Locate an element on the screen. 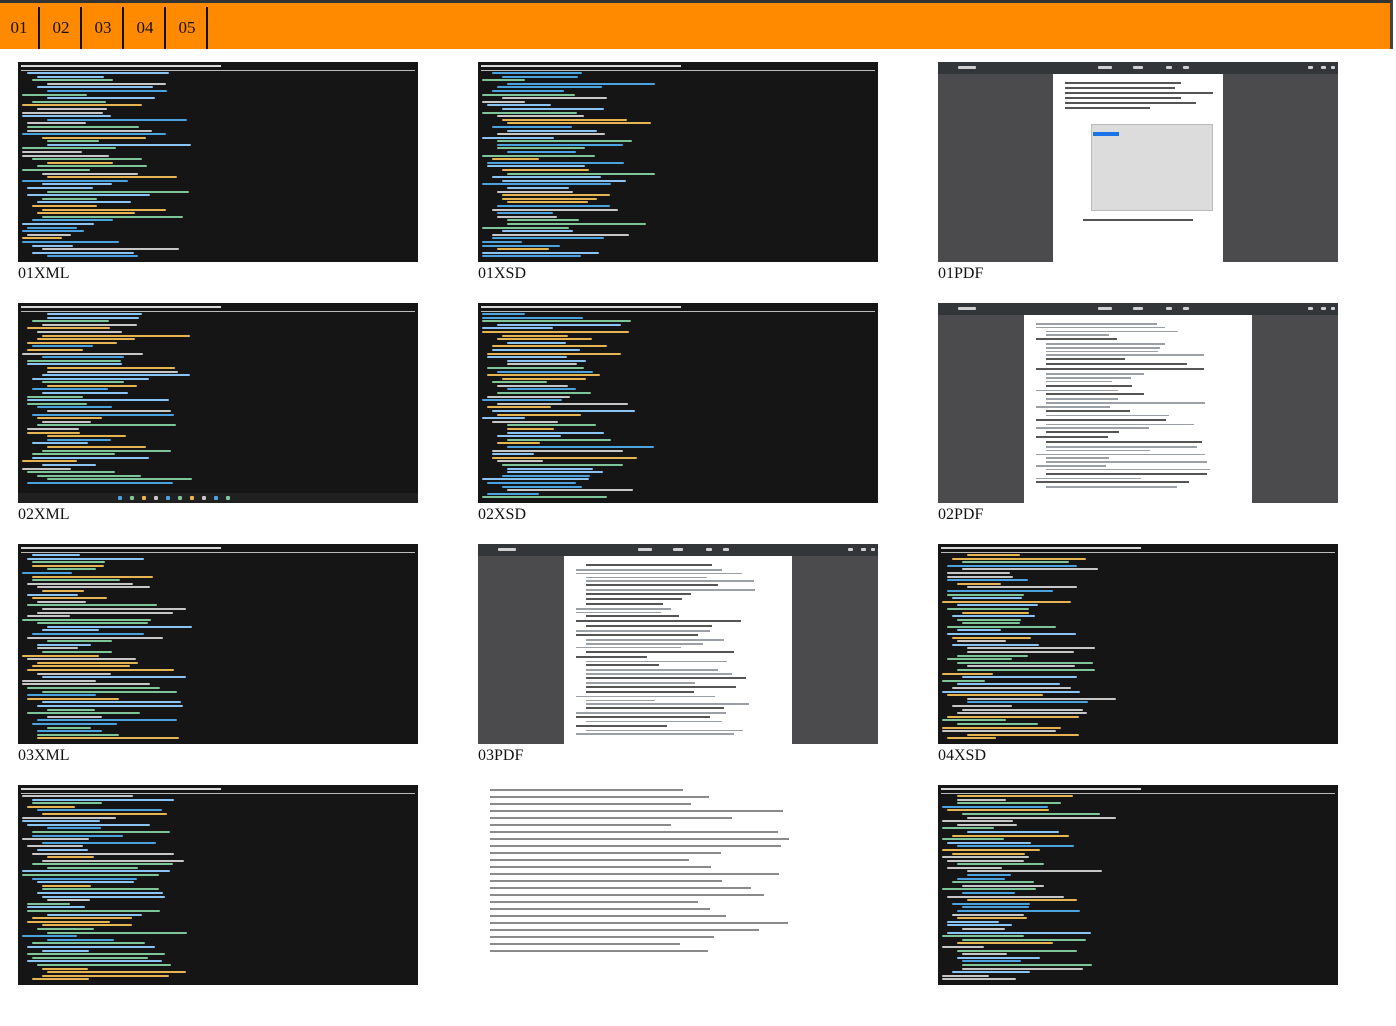  gallery-card: 02XSD is located at coordinates (678, 423).